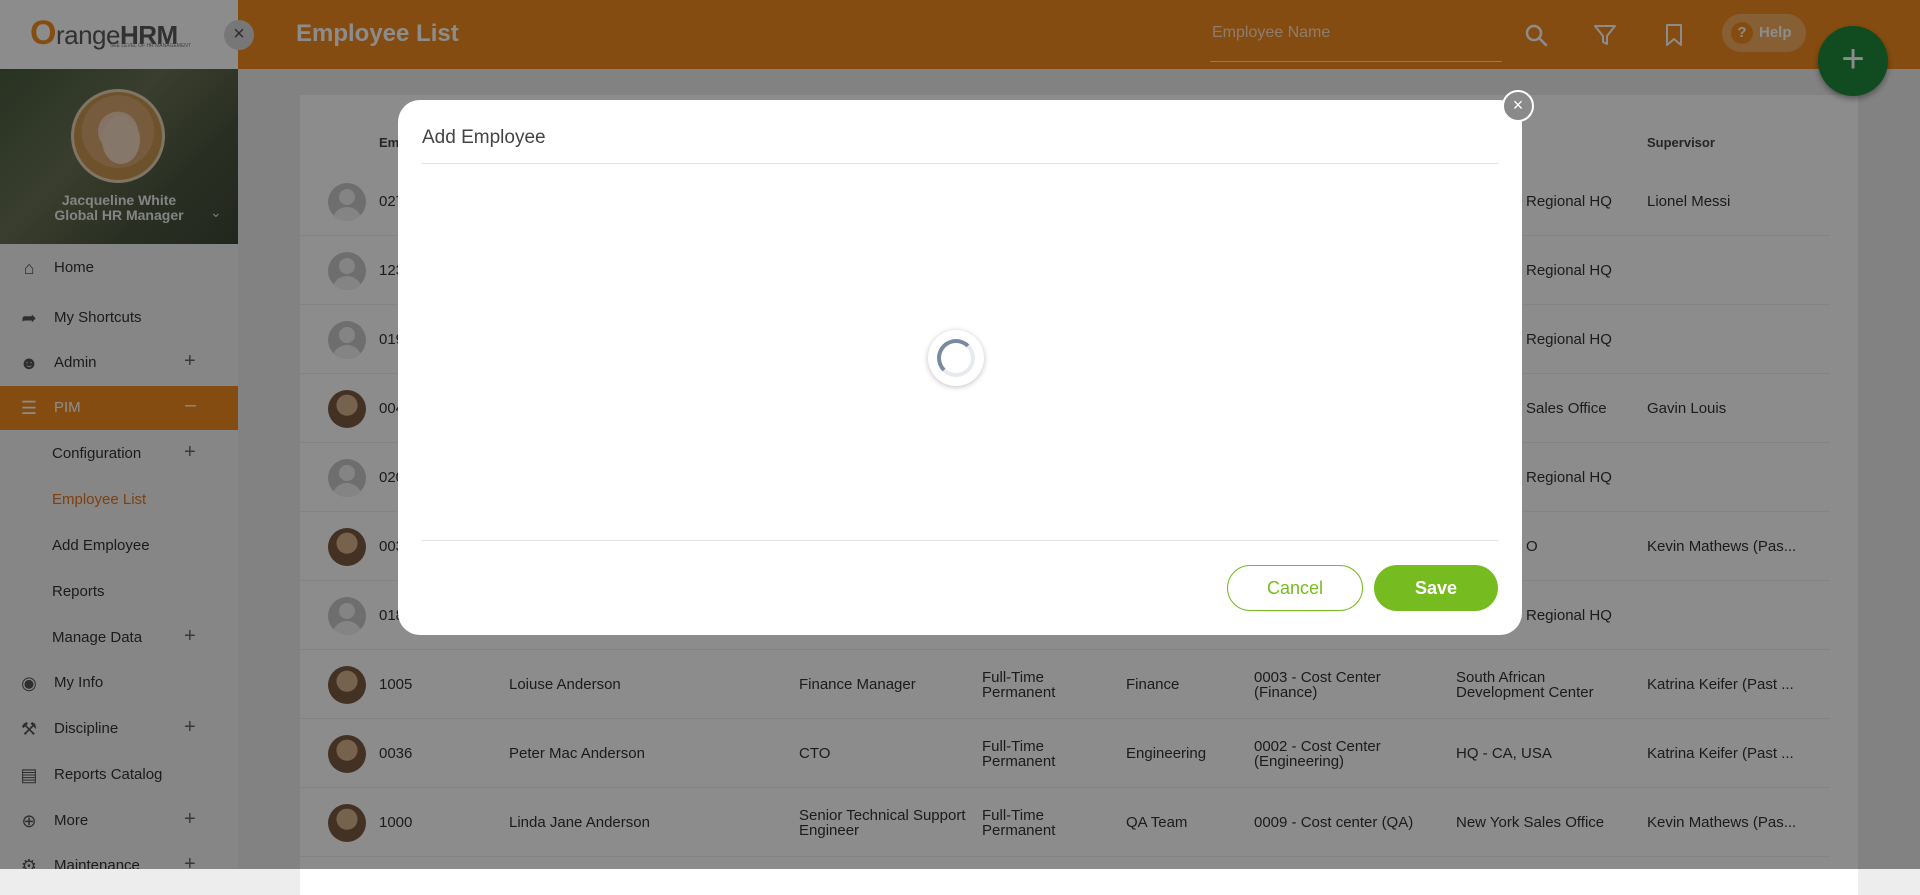 The image size is (1920, 895). I want to click on save-button: Save, so click(1436, 588).